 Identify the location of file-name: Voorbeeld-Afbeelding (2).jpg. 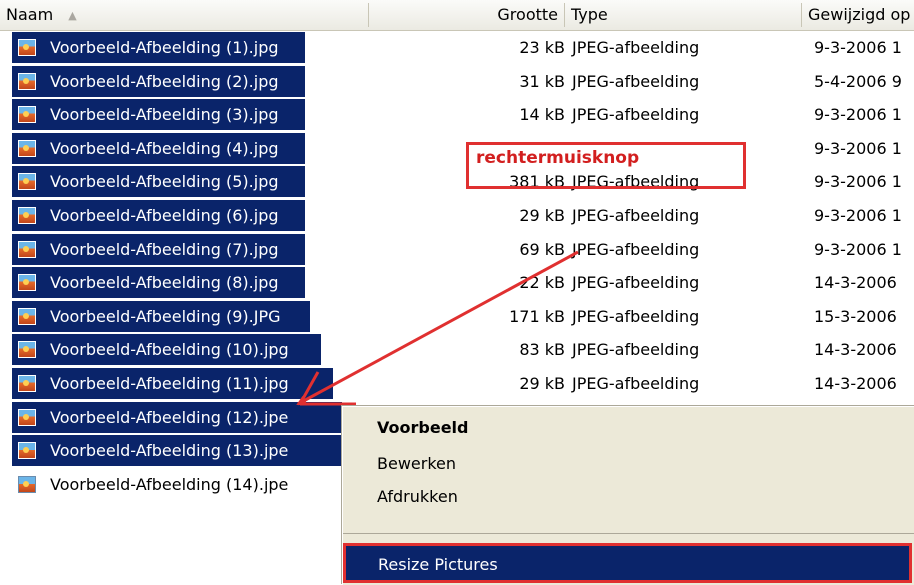
(164, 81).